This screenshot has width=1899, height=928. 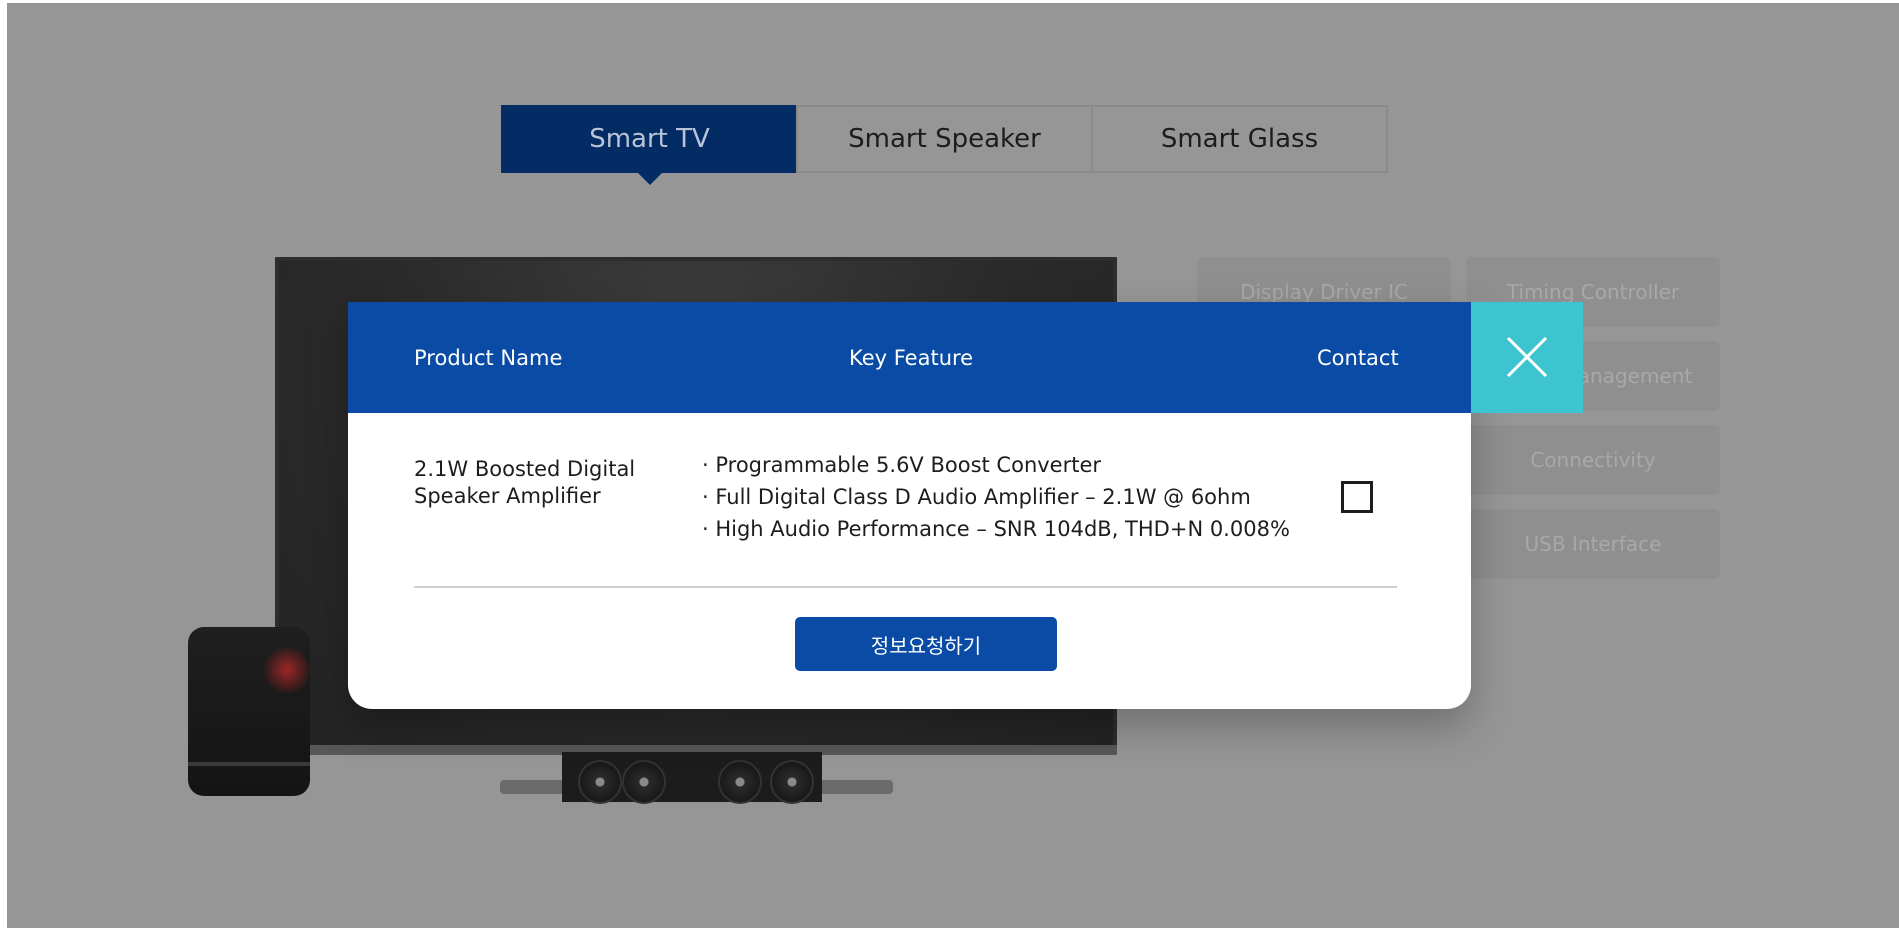 I want to click on category-label: Connectivity, so click(x=1593, y=460).